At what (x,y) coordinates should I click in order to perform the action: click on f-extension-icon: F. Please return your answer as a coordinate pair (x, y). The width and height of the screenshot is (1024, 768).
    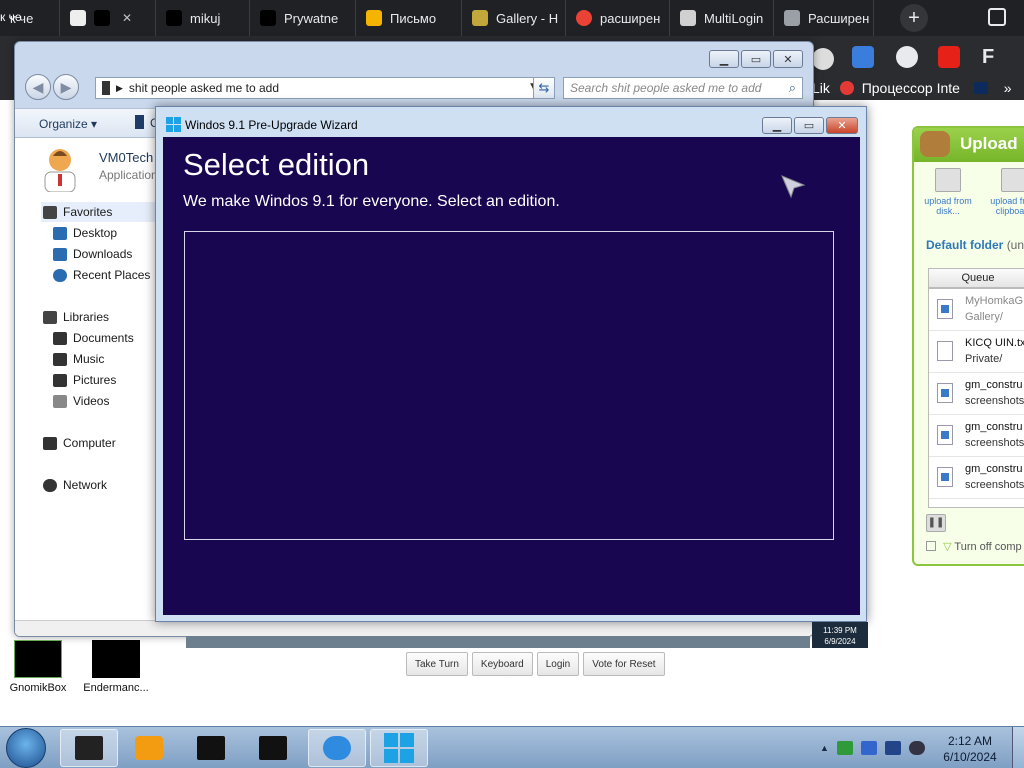
    Looking at the image, I should click on (993, 57).